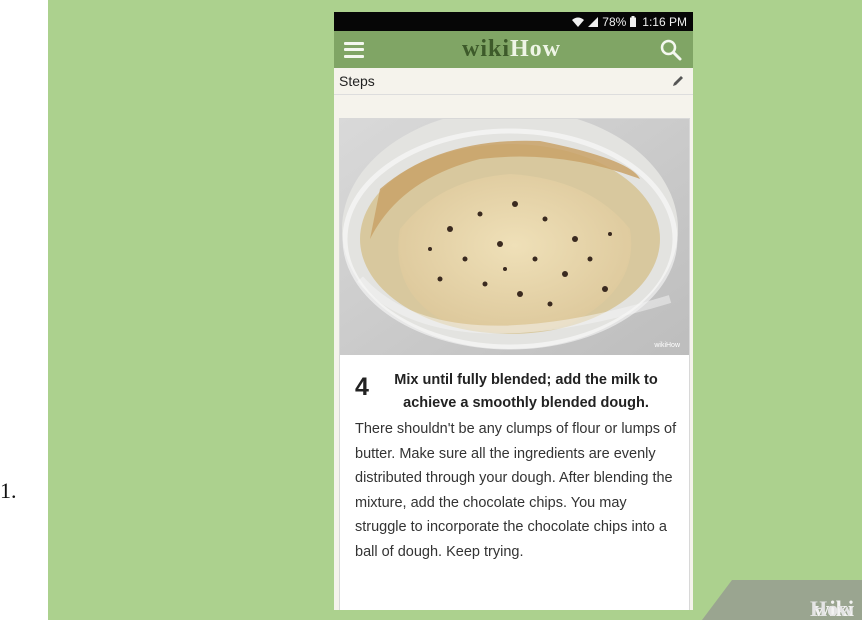  Describe the element at coordinates (593, 21) in the screenshot. I see `signal-icon` at that location.